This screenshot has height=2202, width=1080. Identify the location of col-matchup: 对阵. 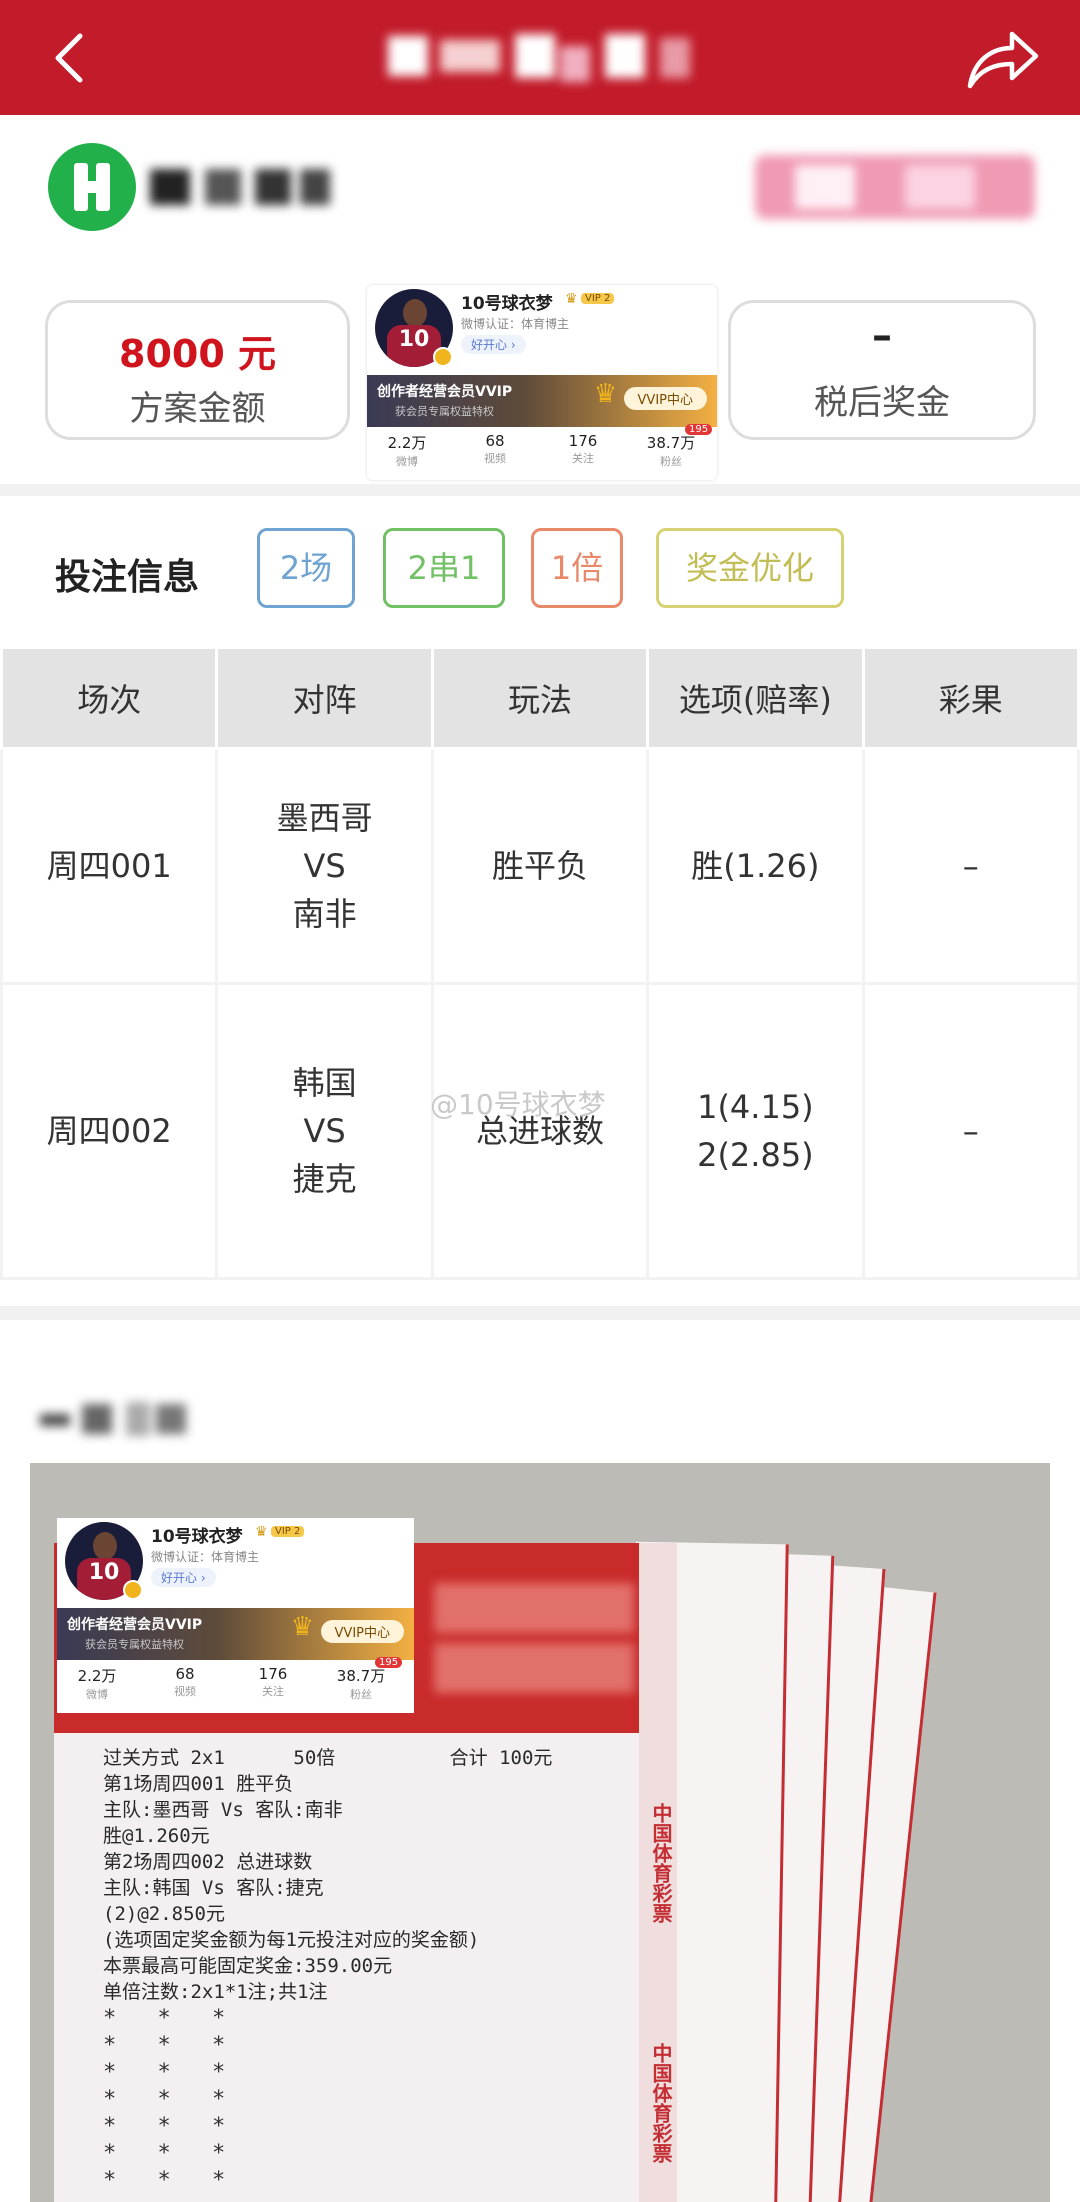
(324, 698).